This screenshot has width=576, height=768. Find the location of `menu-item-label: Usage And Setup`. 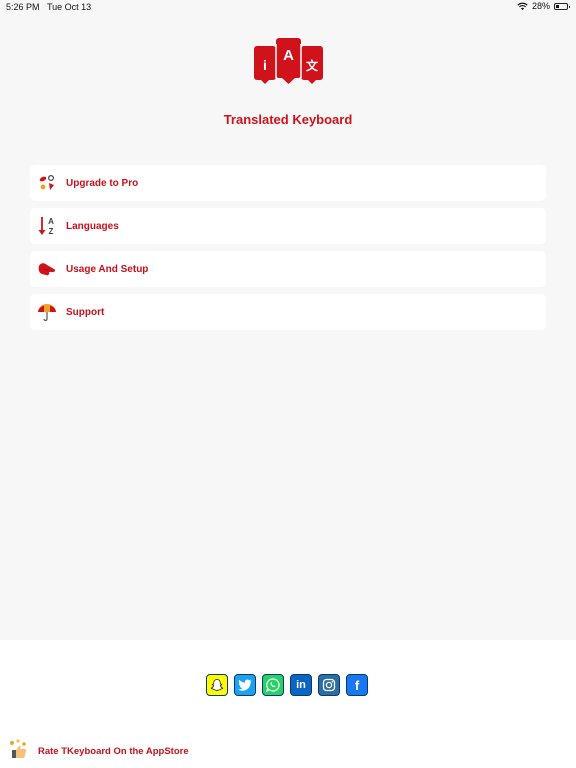

menu-item-label: Usage And Setup is located at coordinates (107, 269).